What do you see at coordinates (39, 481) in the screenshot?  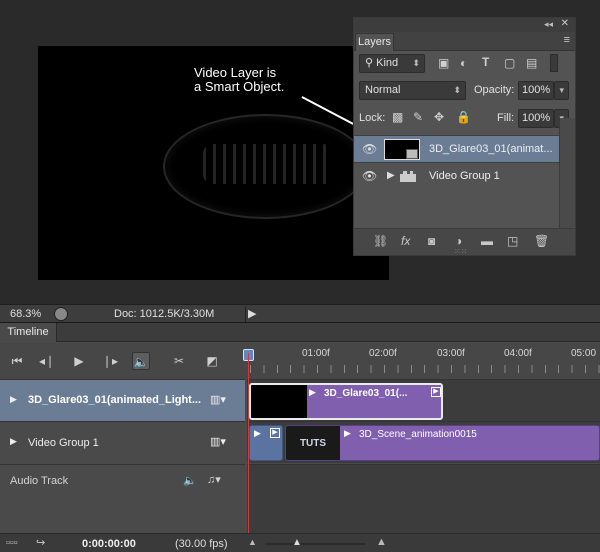 I see `track-name: Audio Track` at bounding box center [39, 481].